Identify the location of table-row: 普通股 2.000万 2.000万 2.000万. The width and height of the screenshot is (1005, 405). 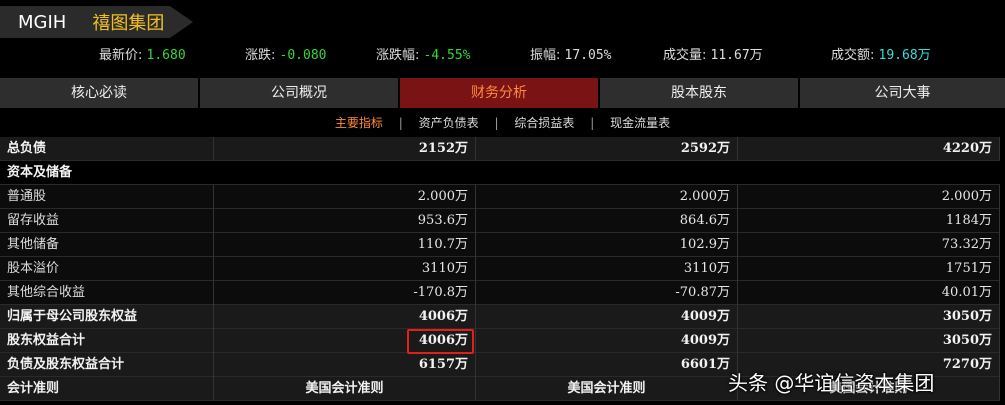
(500, 197).